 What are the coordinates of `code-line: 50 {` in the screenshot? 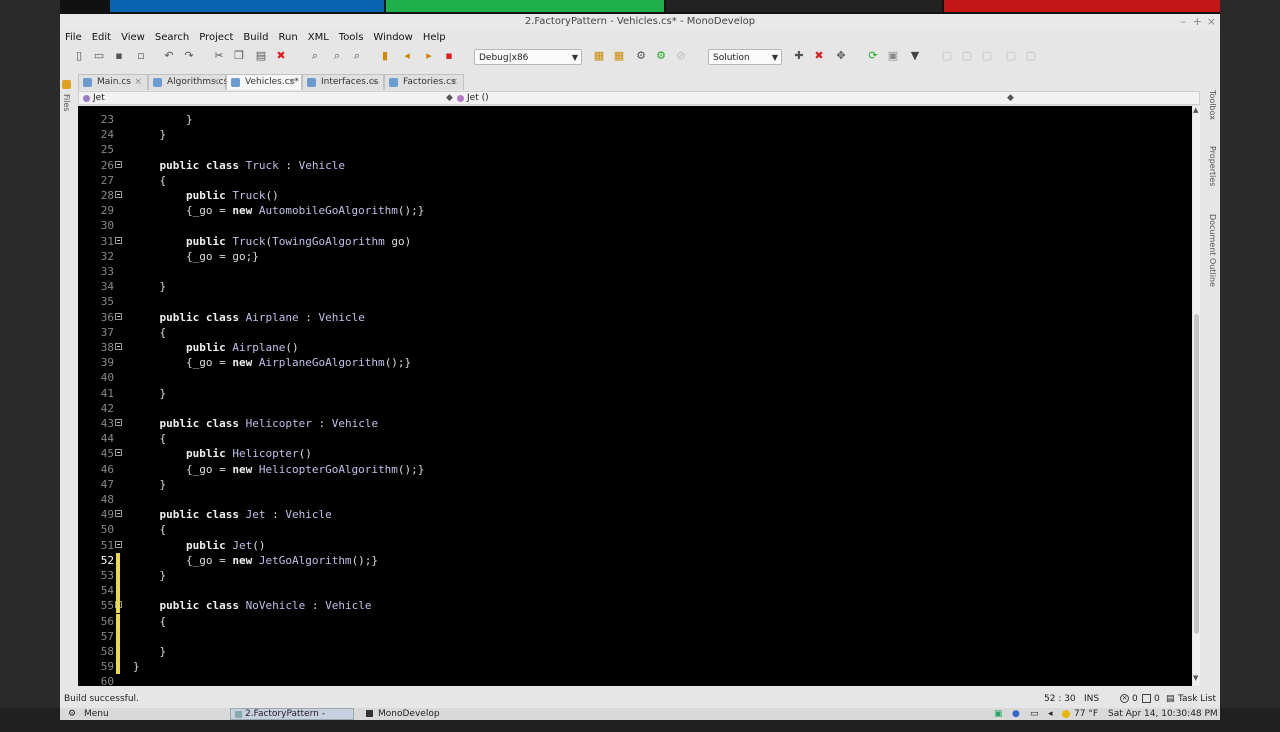 It's located at (635, 529).